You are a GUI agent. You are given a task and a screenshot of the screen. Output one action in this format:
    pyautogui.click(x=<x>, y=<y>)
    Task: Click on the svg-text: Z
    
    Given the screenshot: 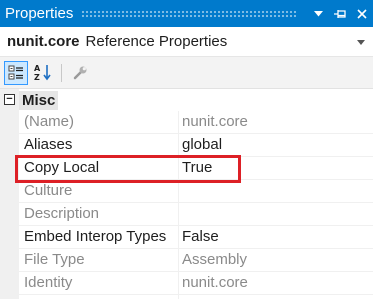 What is the action you would take?
    pyautogui.click(x=37, y=77)
    